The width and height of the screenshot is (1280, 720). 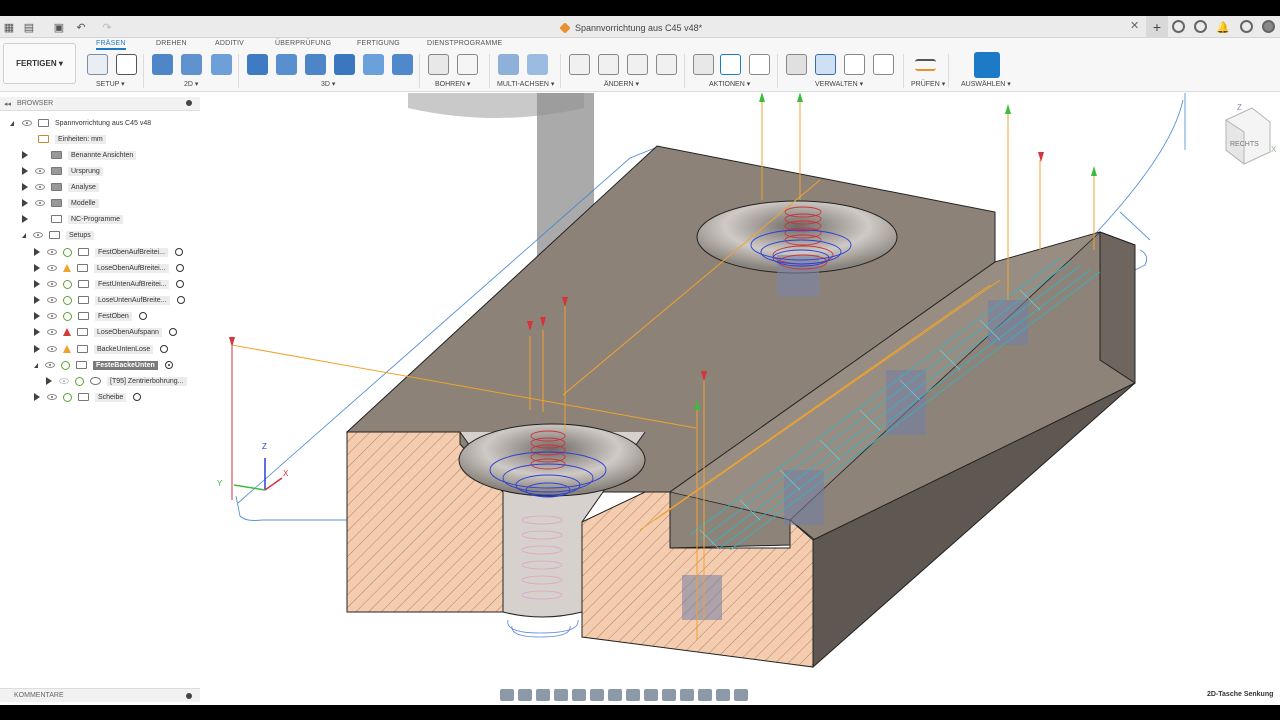 I want to click on close-tab-icon: ✕, so click(x=1134, y=25).